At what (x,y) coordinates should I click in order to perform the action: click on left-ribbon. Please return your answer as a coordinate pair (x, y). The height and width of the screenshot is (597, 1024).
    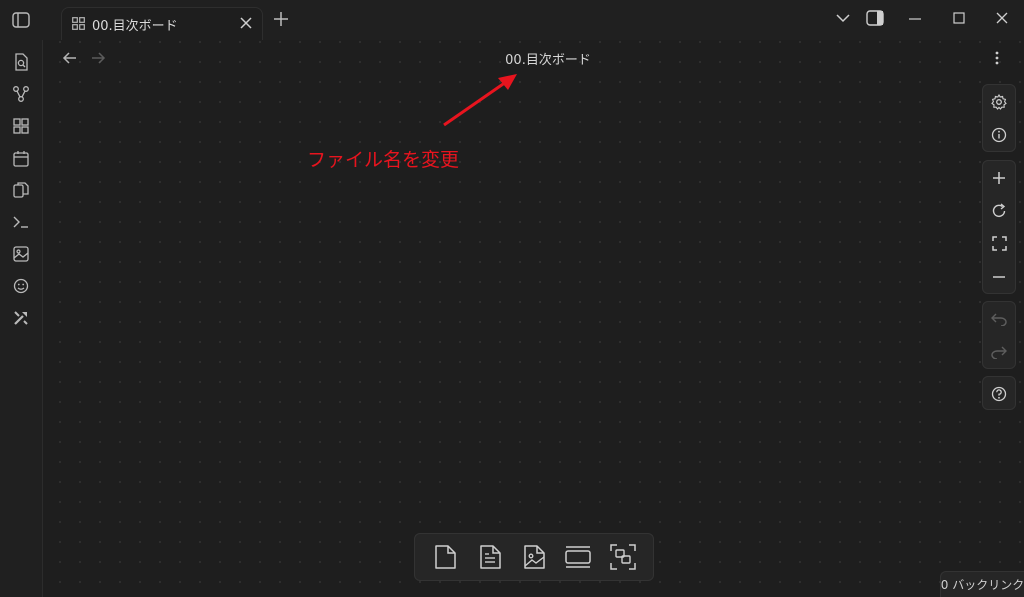
    Looking at the image, I should click on (21, 318).